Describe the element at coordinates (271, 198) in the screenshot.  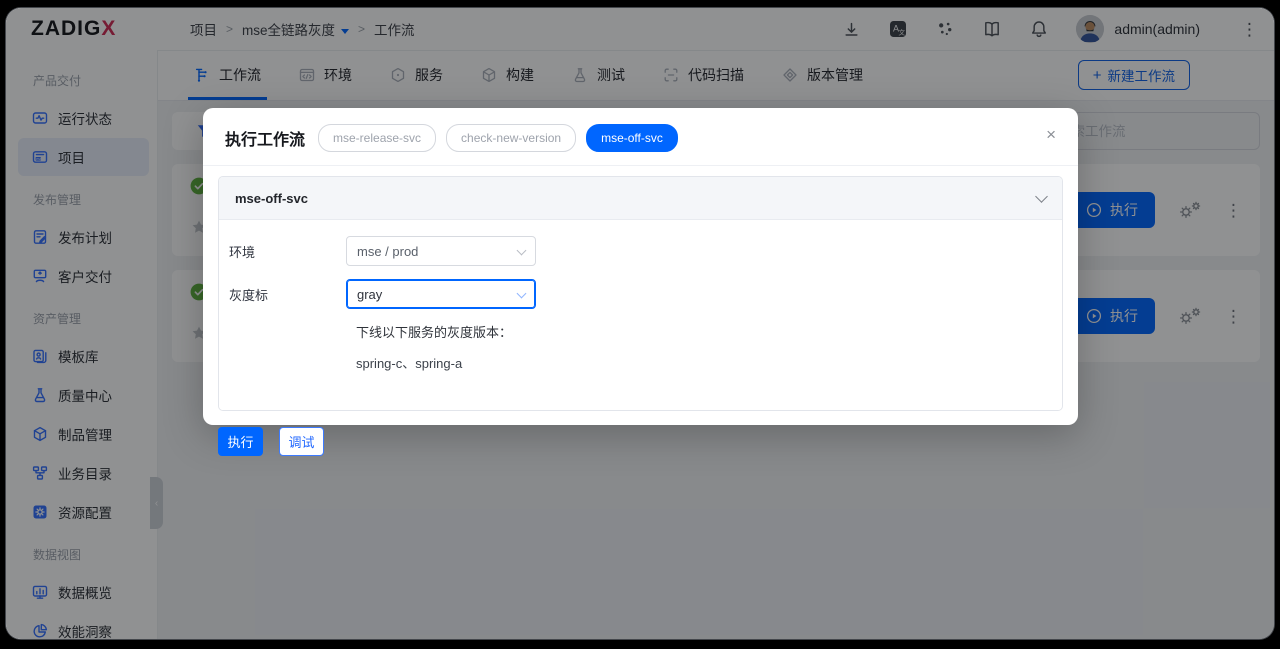
I see `panel-title: mse-off-svc` at that location.